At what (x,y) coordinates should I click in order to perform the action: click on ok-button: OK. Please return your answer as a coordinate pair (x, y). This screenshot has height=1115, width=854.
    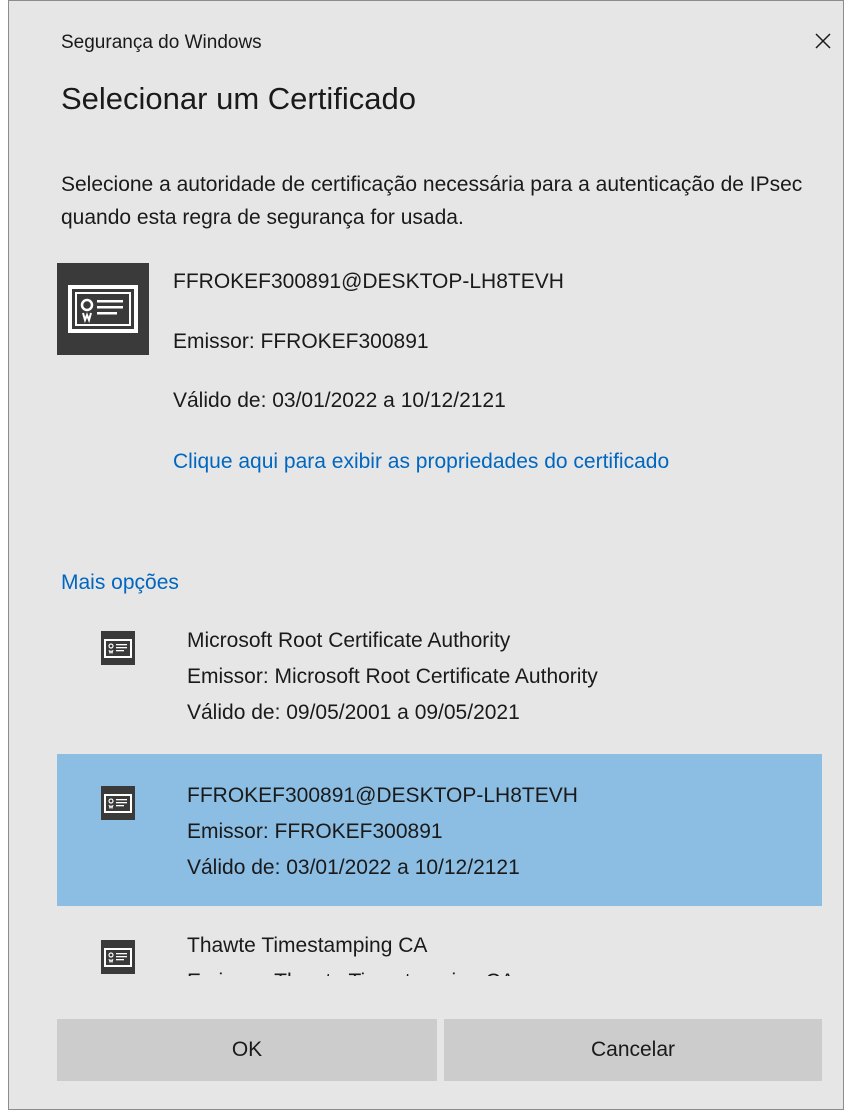
    Looking at the image, I should click on (247, 1050).